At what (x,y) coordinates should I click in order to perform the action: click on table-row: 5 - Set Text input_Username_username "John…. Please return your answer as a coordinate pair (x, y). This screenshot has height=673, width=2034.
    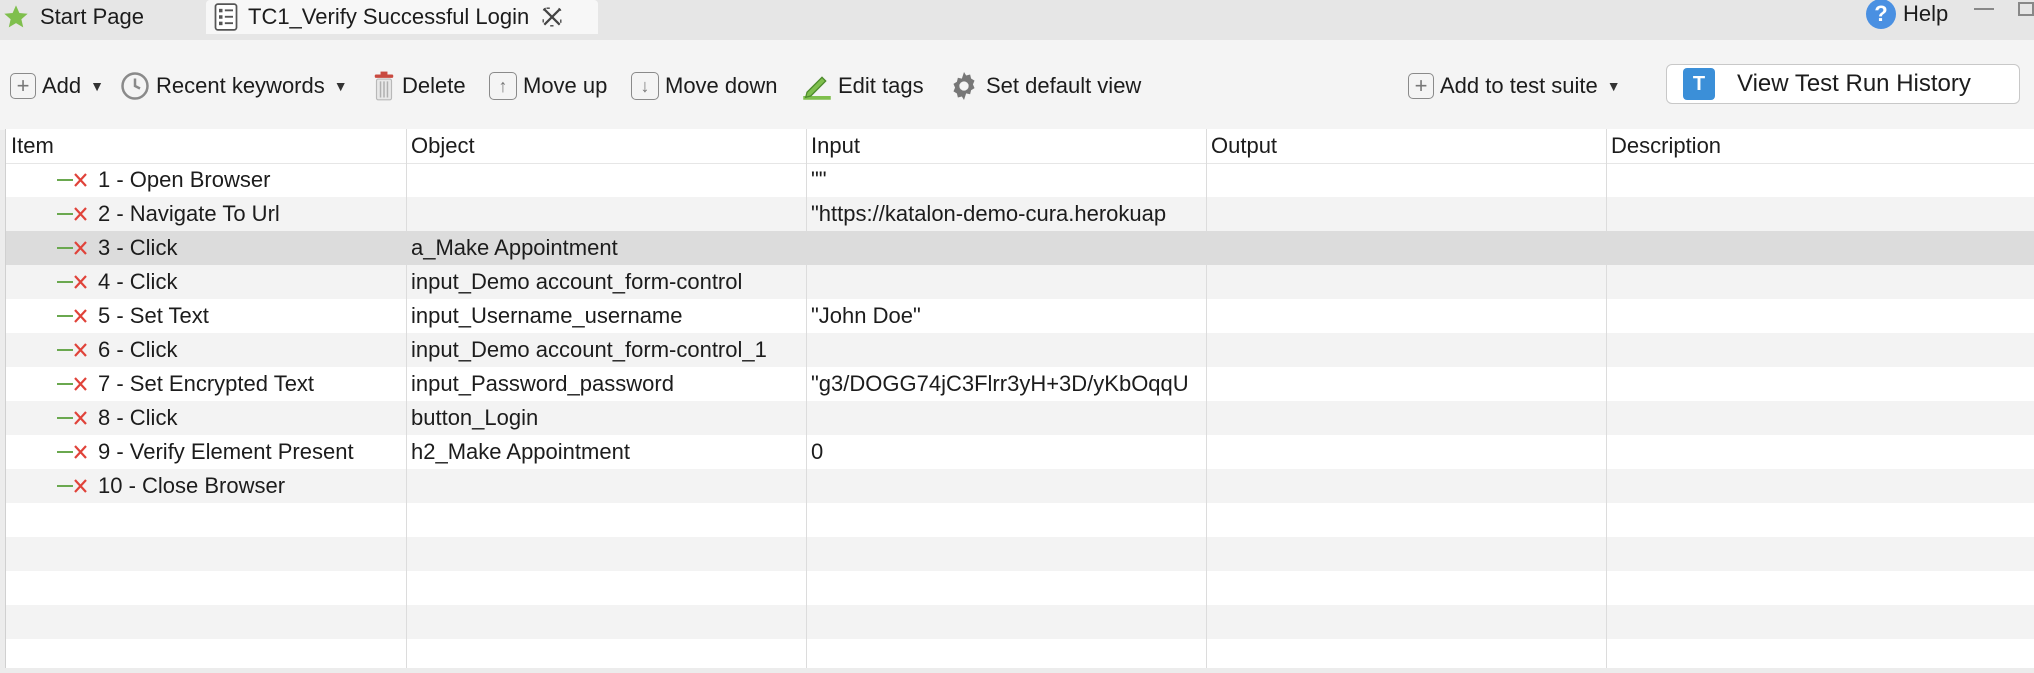
    Looking at the image, I should click on (1020, 316).